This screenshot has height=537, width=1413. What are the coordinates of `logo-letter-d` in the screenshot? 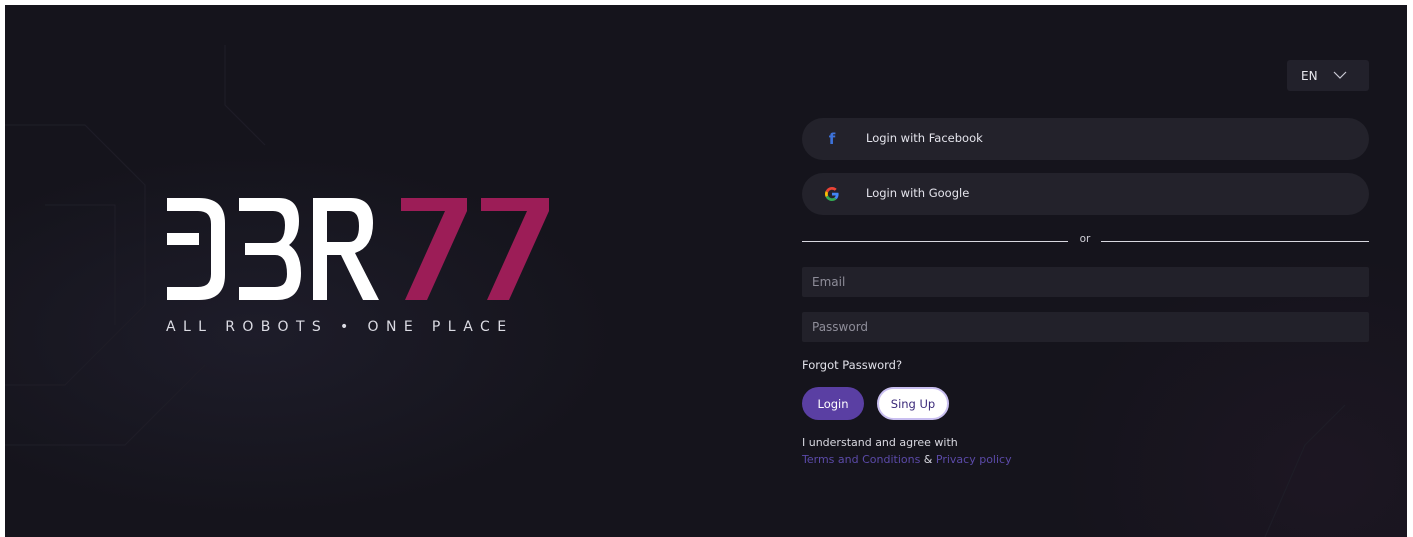 It's located at (196, 249).